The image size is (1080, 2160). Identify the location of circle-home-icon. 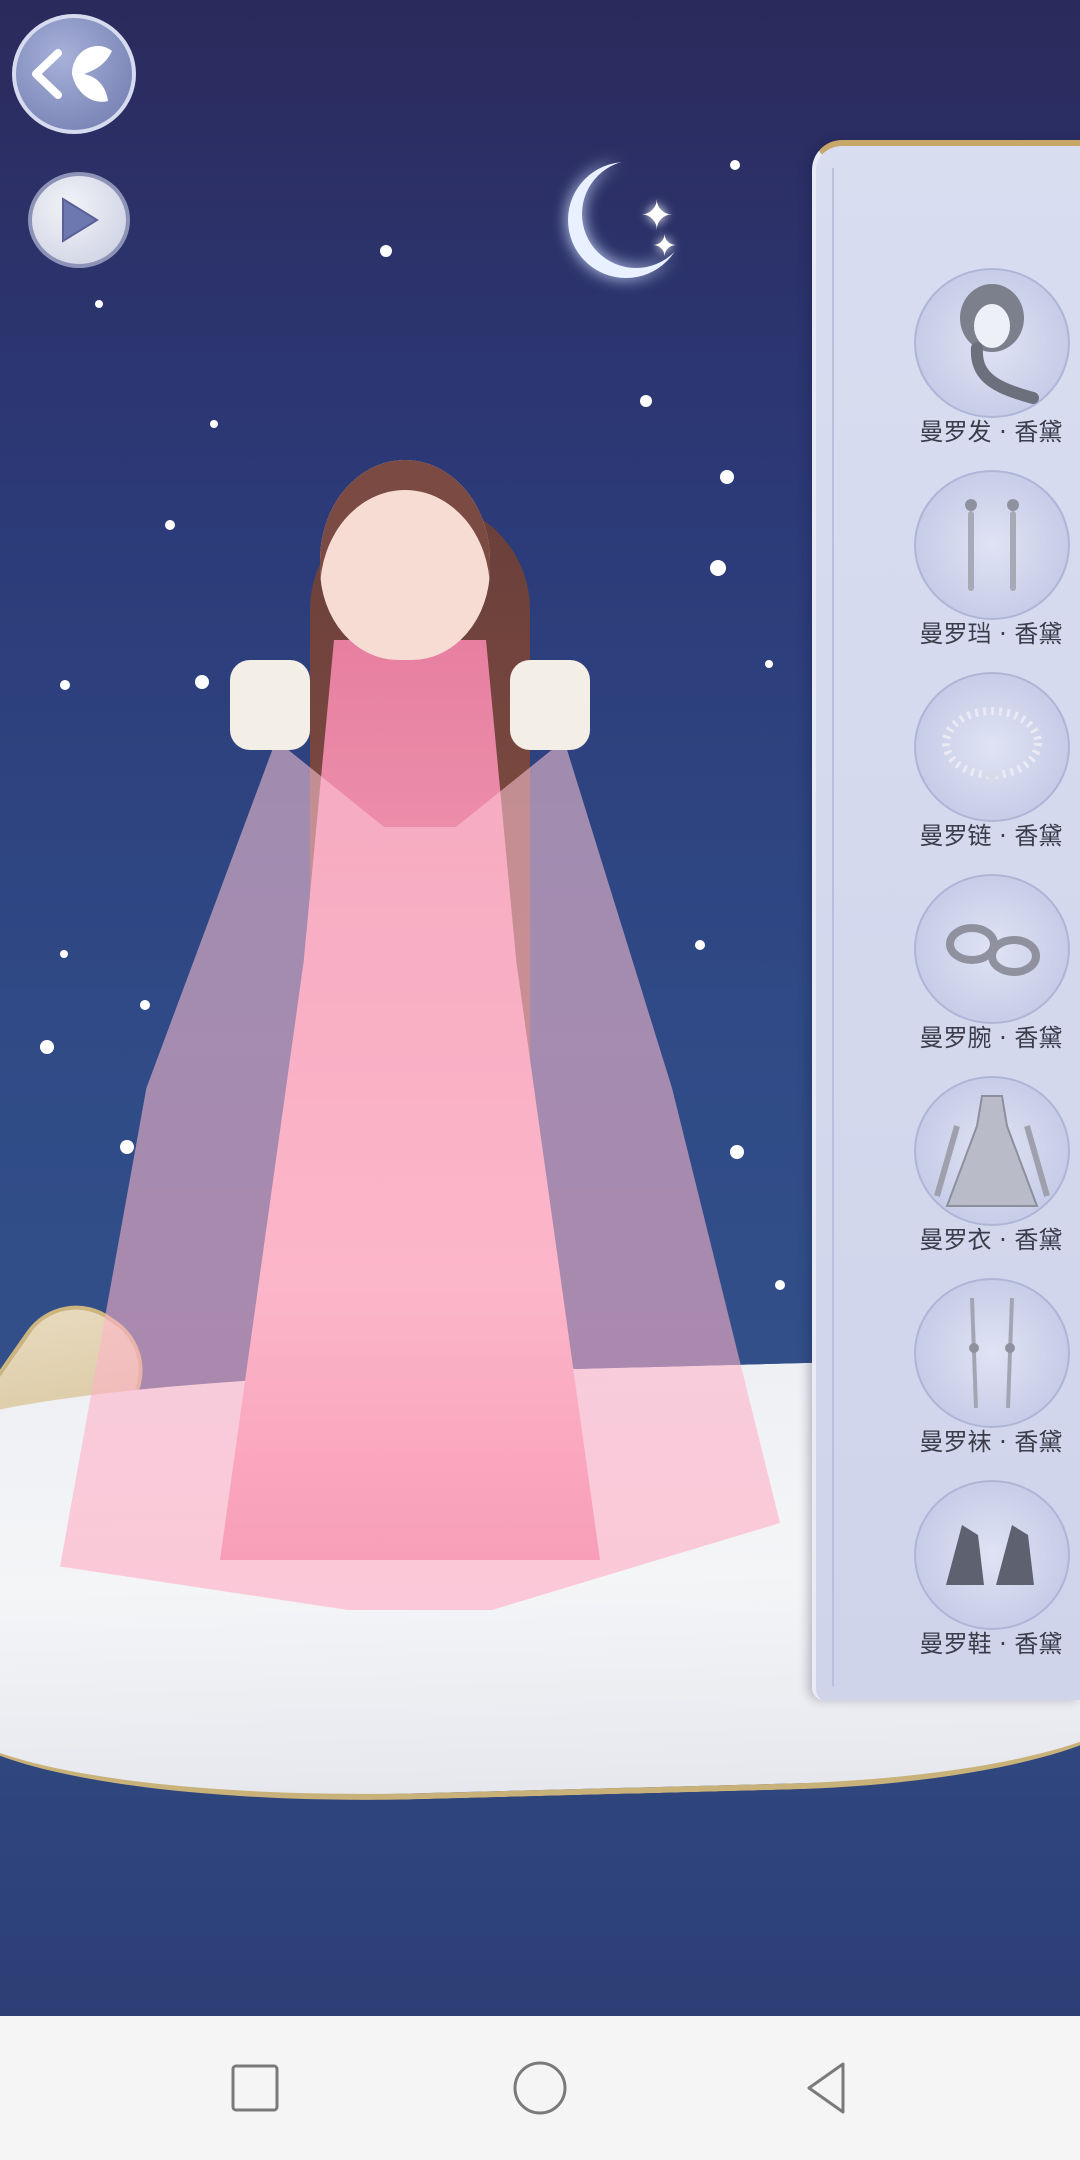
(540, 2088).